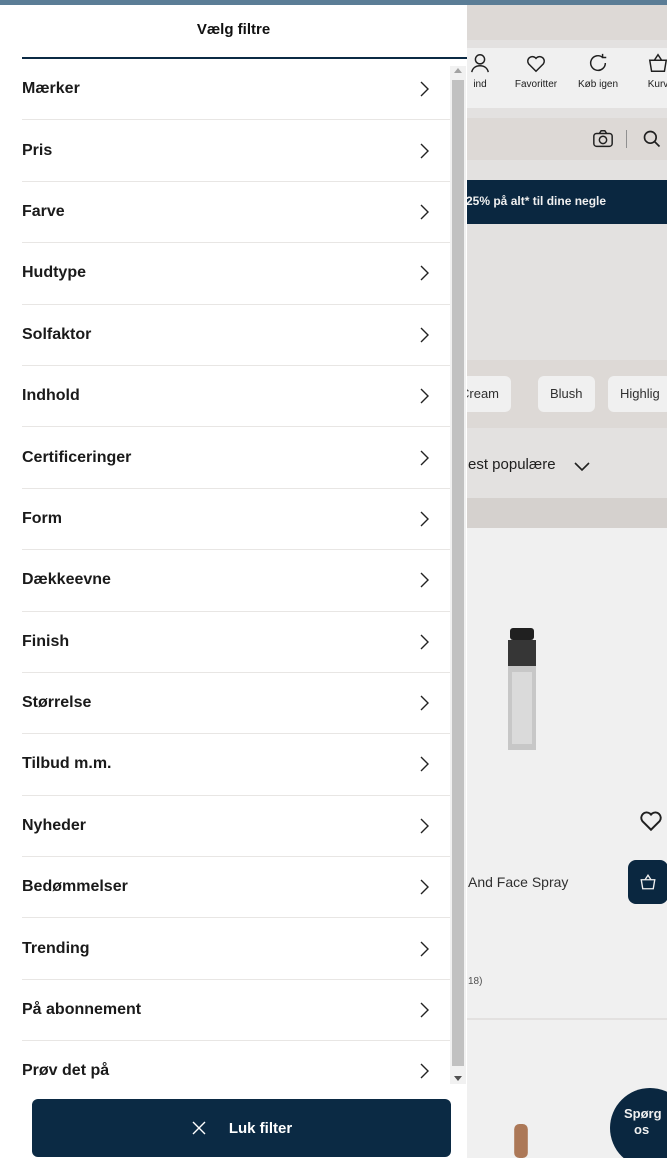 This screenshot has width=667, height=1158. What do you see at coordinates (236, 213) in the screenshot?
I see `filter-item: Farve` at bounding box center [236, 213].